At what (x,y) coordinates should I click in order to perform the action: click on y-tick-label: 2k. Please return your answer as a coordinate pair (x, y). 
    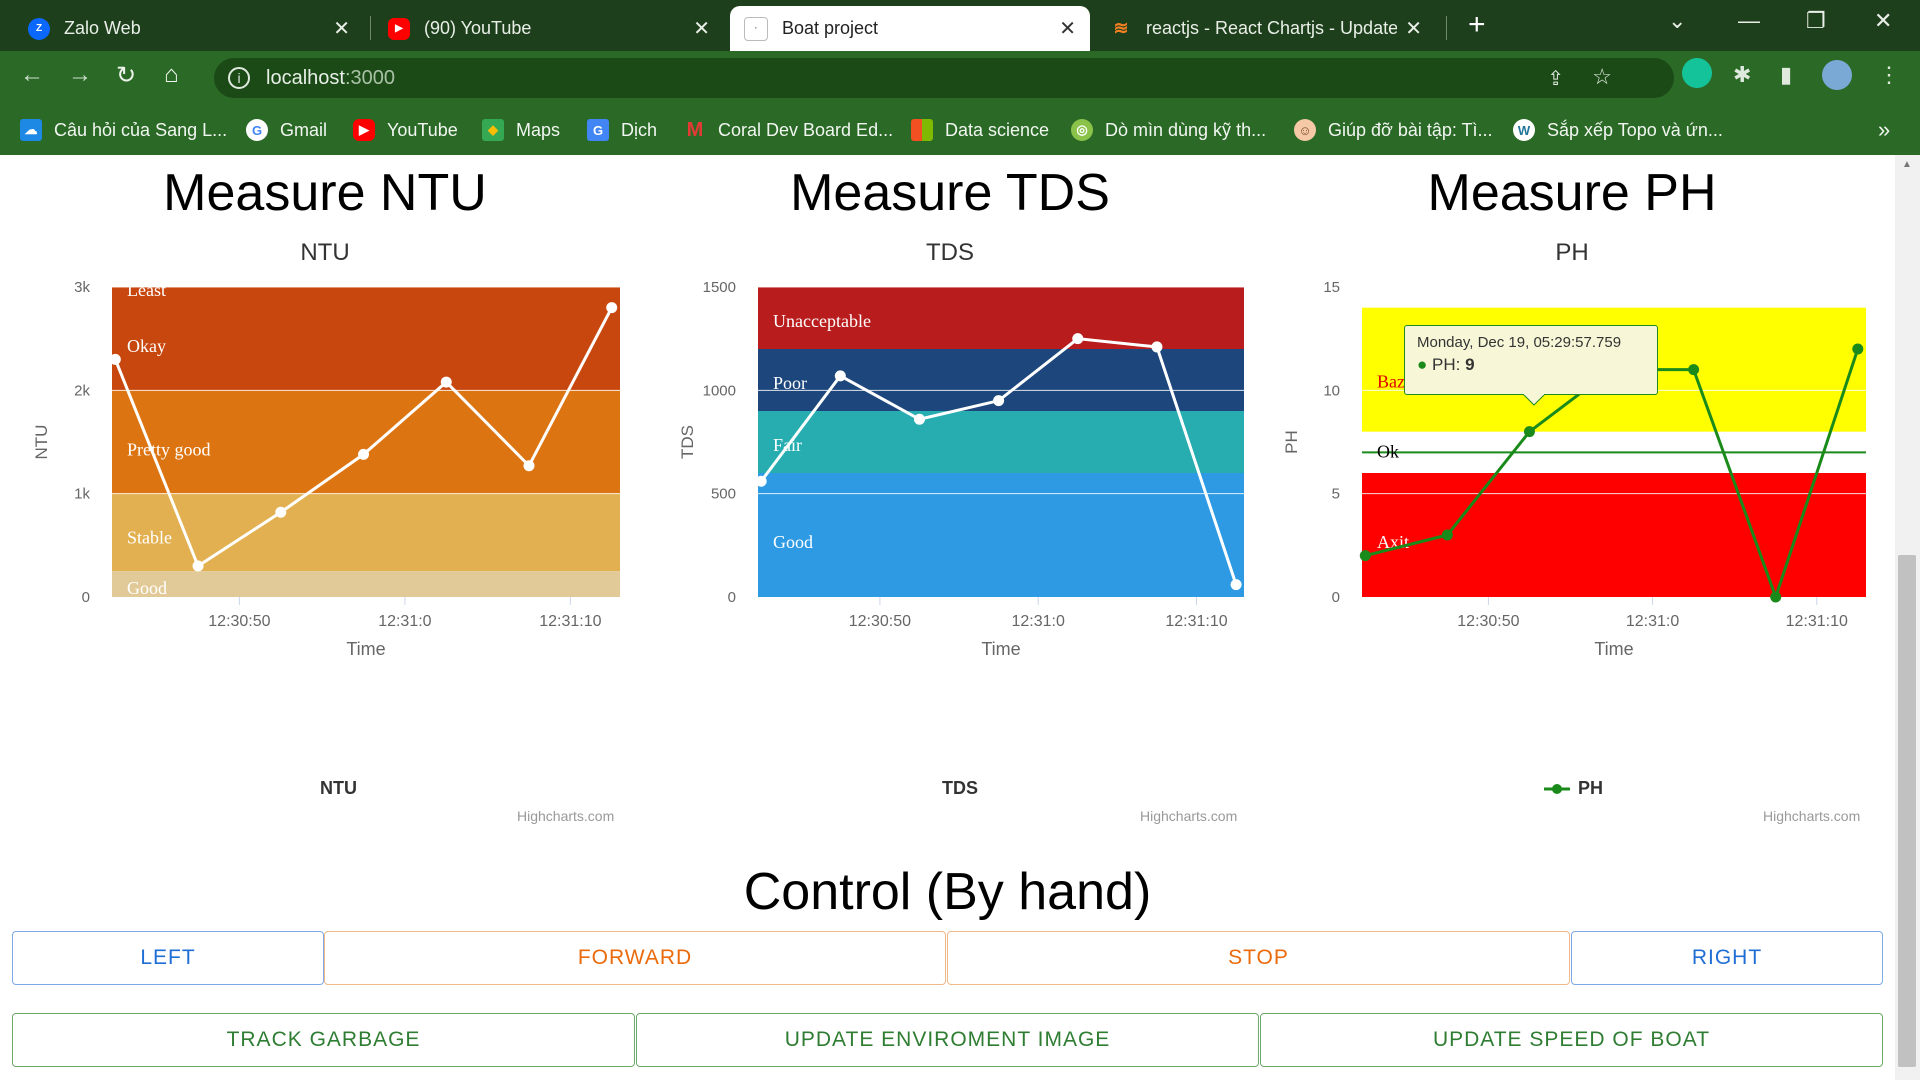
    Looking at the image, I should click on (82, 390).